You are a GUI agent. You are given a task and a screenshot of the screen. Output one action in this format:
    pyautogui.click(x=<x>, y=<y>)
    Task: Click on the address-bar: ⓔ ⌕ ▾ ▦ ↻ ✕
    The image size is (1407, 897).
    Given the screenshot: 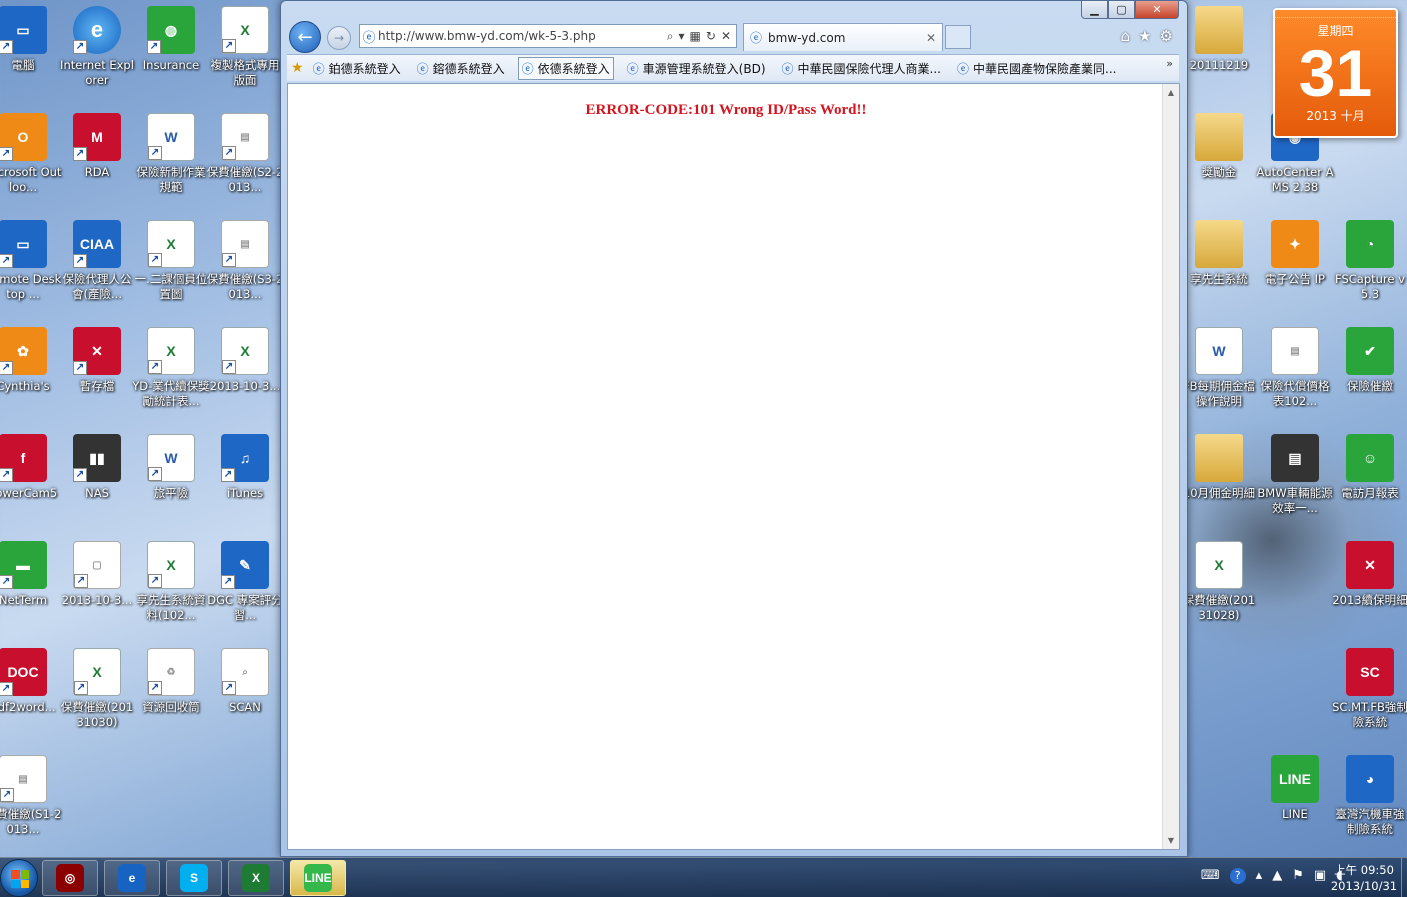 What is the action you would take?
    pyautogui.click(x=548, y=36)
    